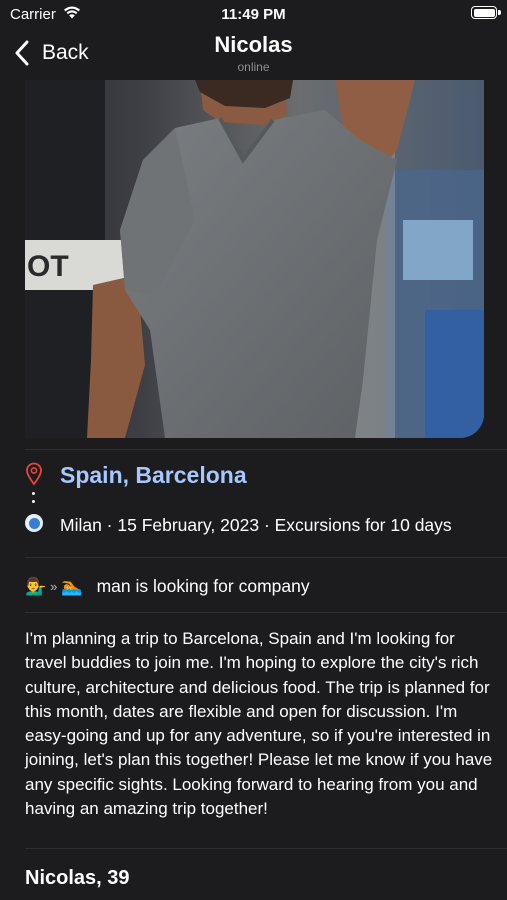 The width and height of the screenshot is (507, 900). I want to click on online-status: online, so click(253, 67).